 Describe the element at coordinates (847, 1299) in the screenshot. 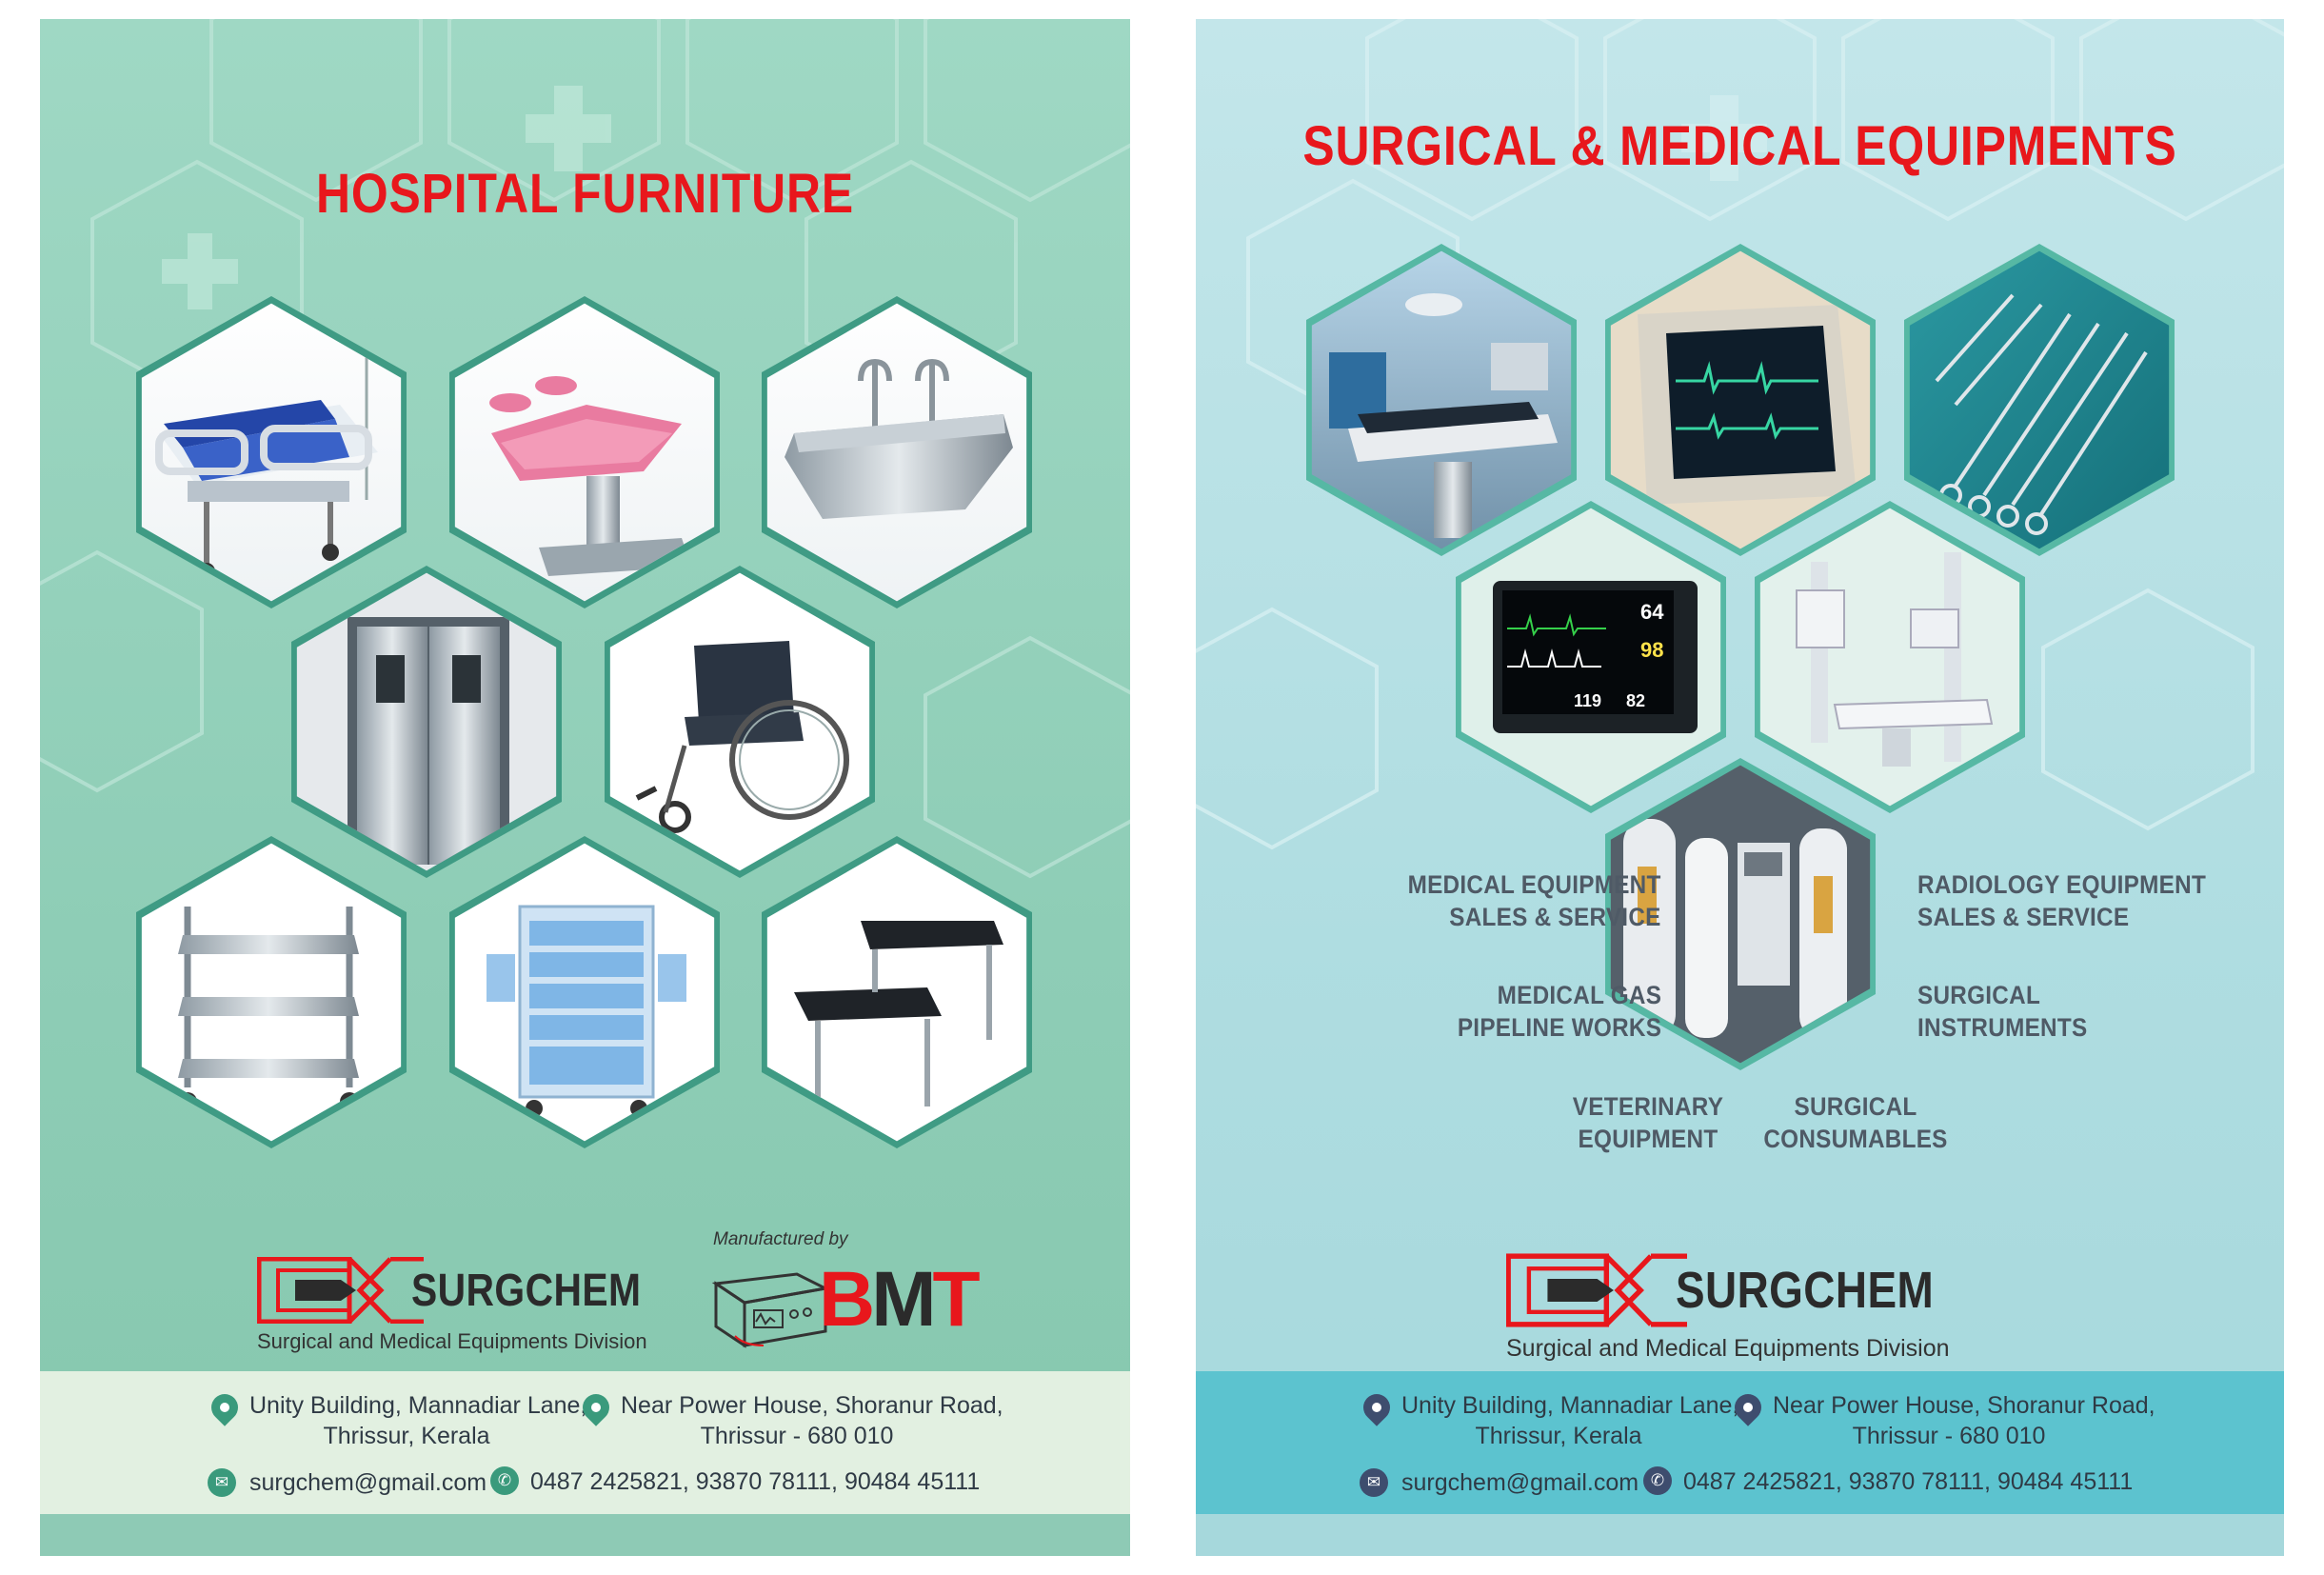

I see `bmt-text-b: B` at that location.